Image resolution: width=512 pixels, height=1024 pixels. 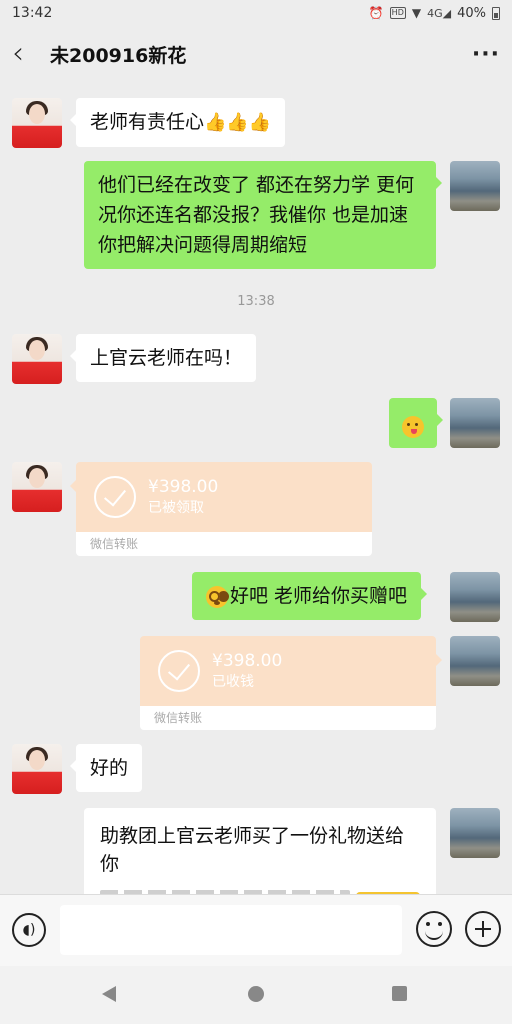 I want to click on message-bubble-received: 上官云老师在吗！, so click(x=163, y=358).